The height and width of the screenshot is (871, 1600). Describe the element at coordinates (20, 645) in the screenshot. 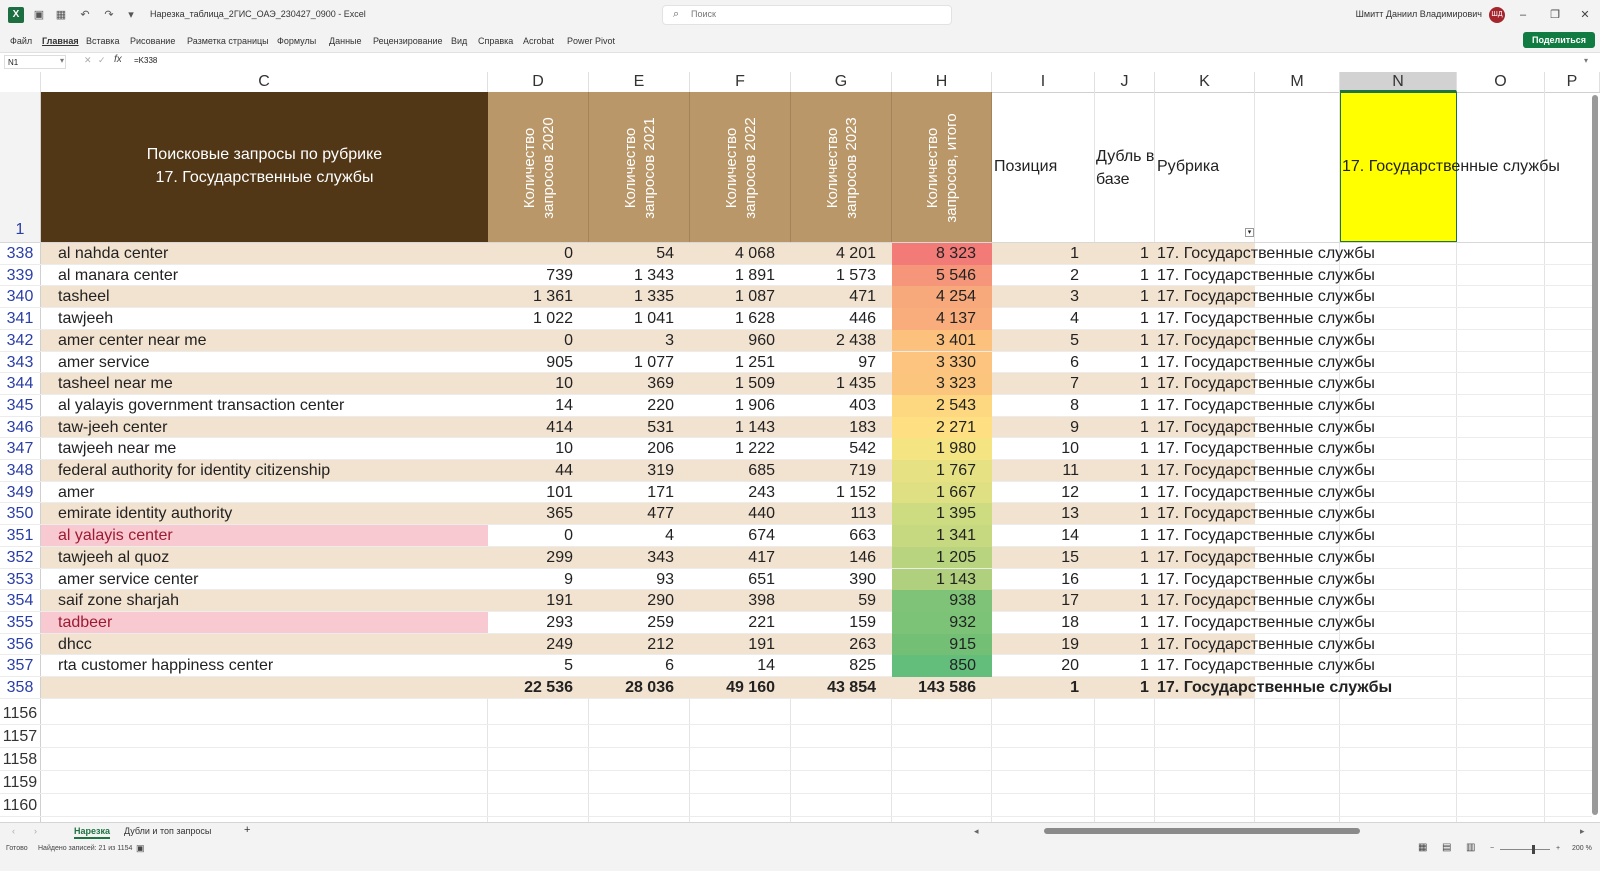

I see `row-number: 356` at that location.